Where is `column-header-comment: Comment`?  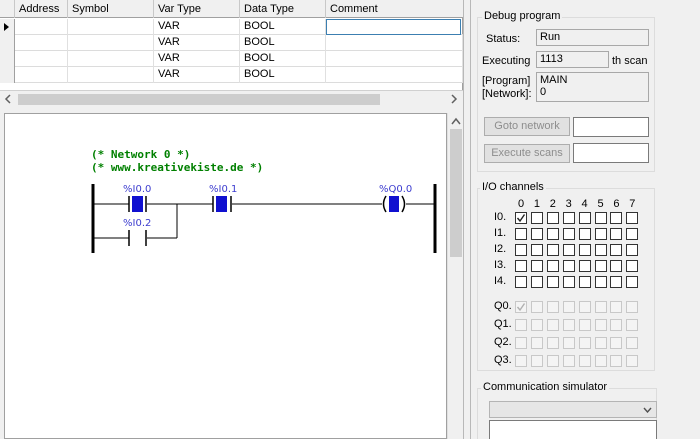
column-header-comment: Comment is located at coordinates (394, 9).